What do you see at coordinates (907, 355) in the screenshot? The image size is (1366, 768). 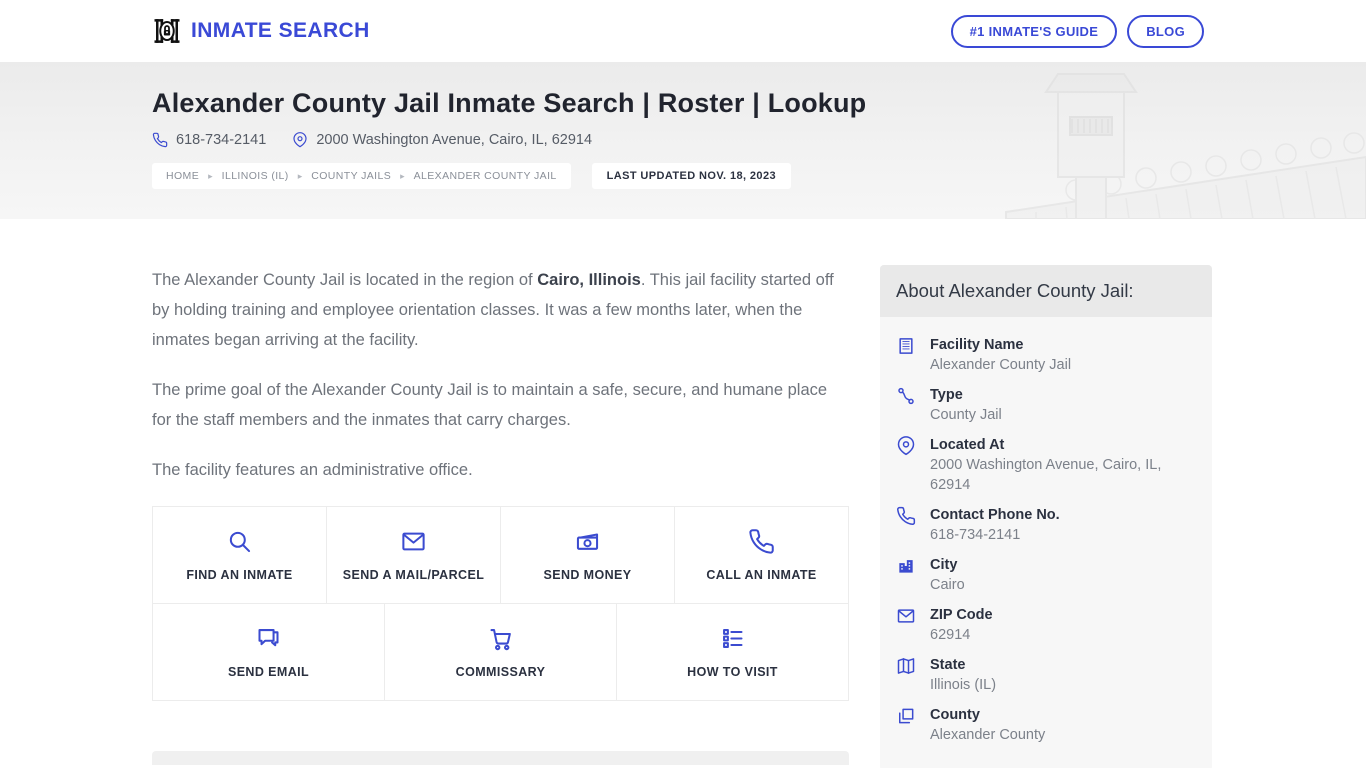 I see `building-icon` at bounding box center [907, 355].